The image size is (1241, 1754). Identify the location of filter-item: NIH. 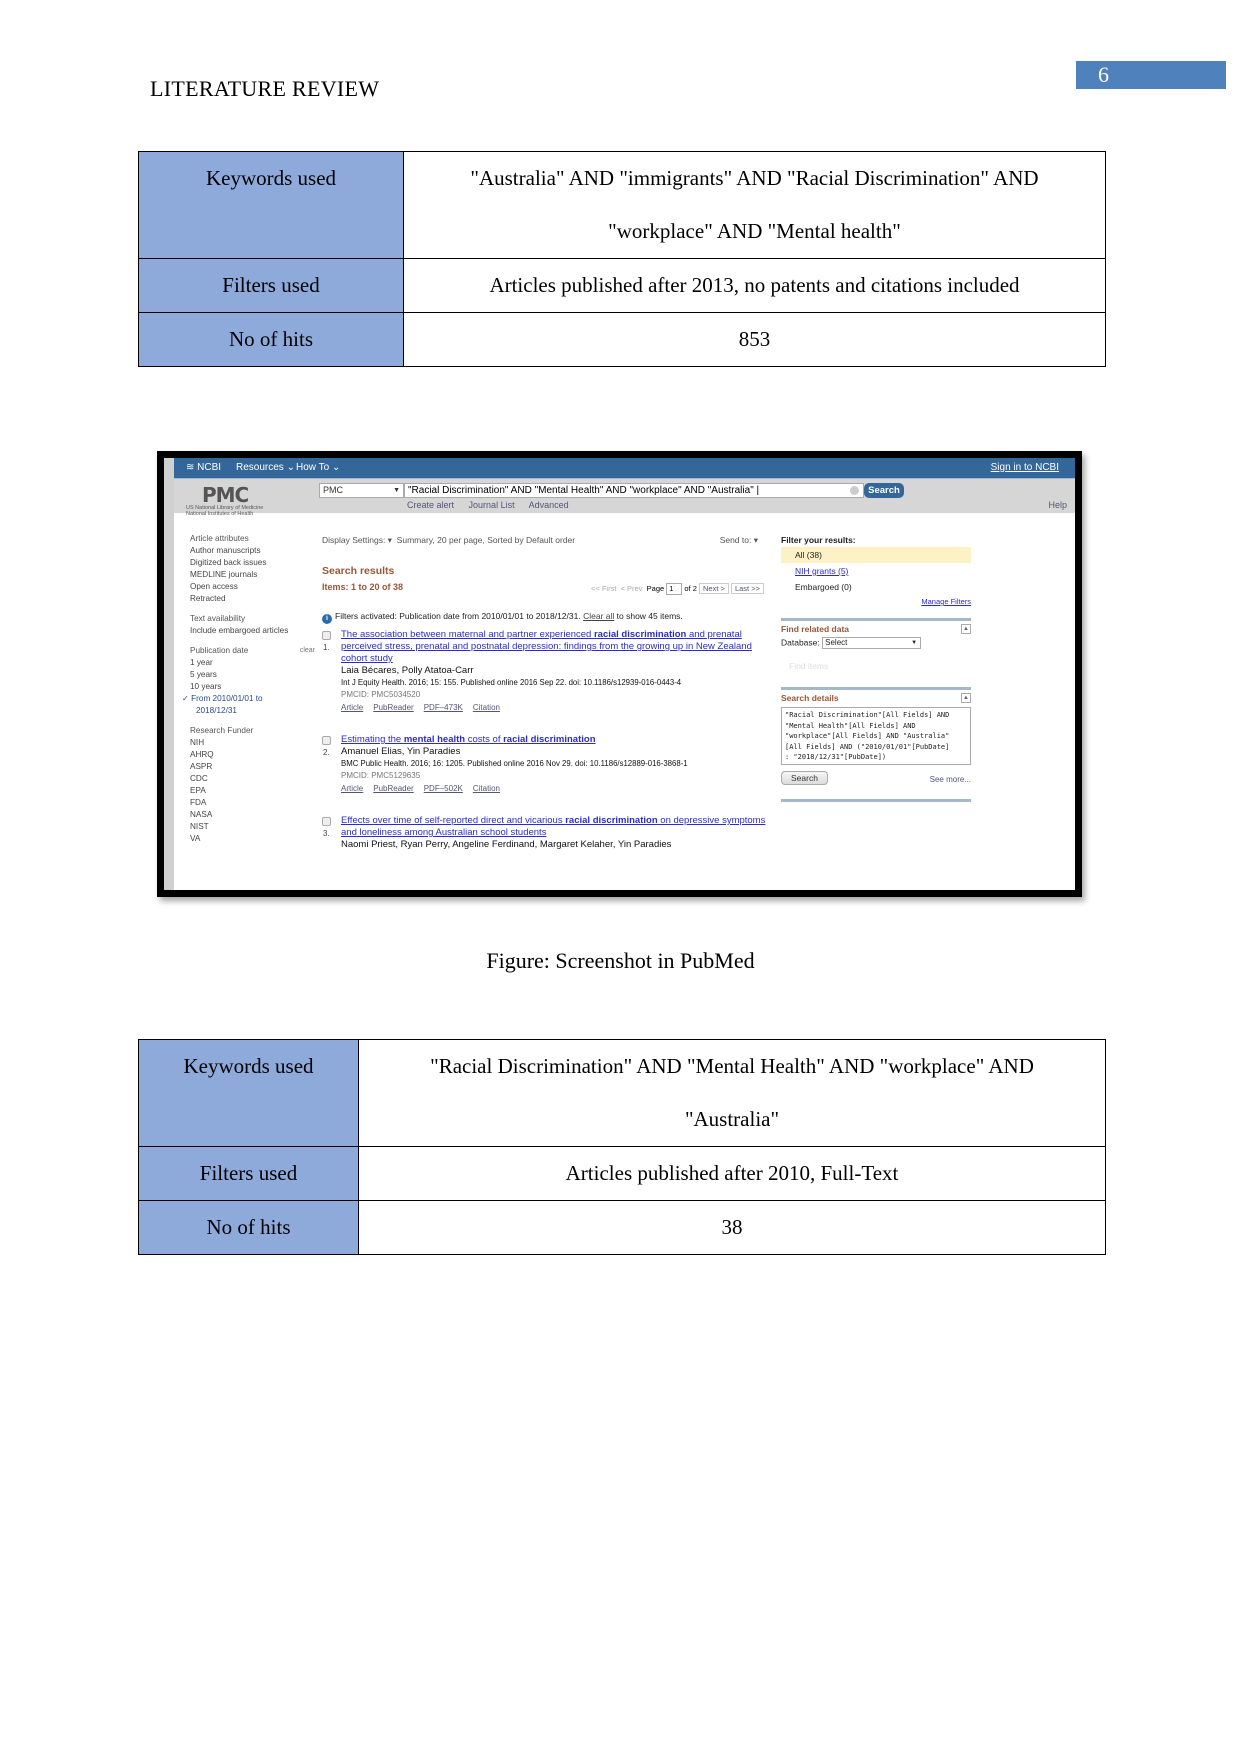
(252, 743).